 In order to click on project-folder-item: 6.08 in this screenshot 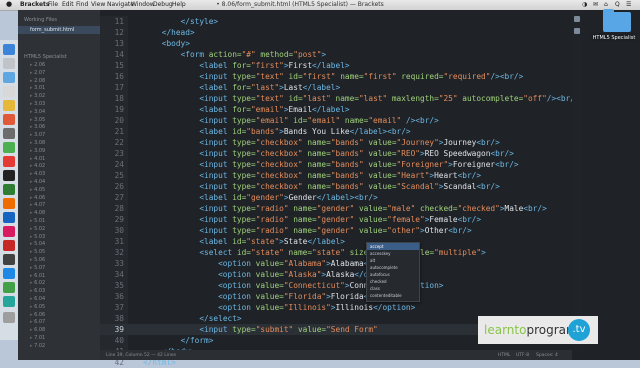, I will do `click(37, 330)`.